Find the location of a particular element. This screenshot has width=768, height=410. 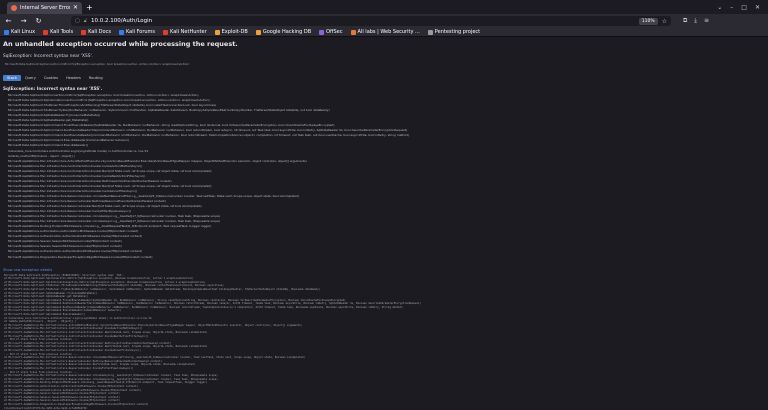

bookmark-label: Pentesting project is located at coordinates (457, 32).